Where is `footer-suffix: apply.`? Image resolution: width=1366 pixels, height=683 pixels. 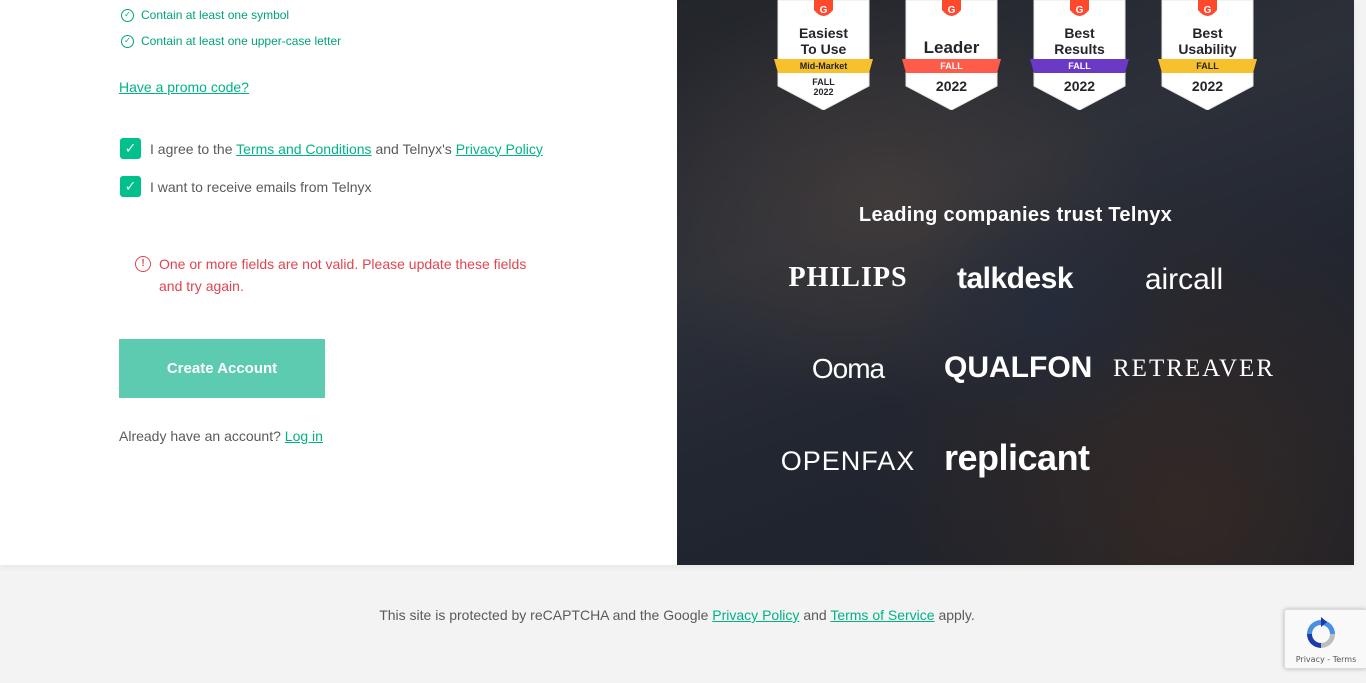
footer-suffix: apply. is located at coordinates (956, 615).